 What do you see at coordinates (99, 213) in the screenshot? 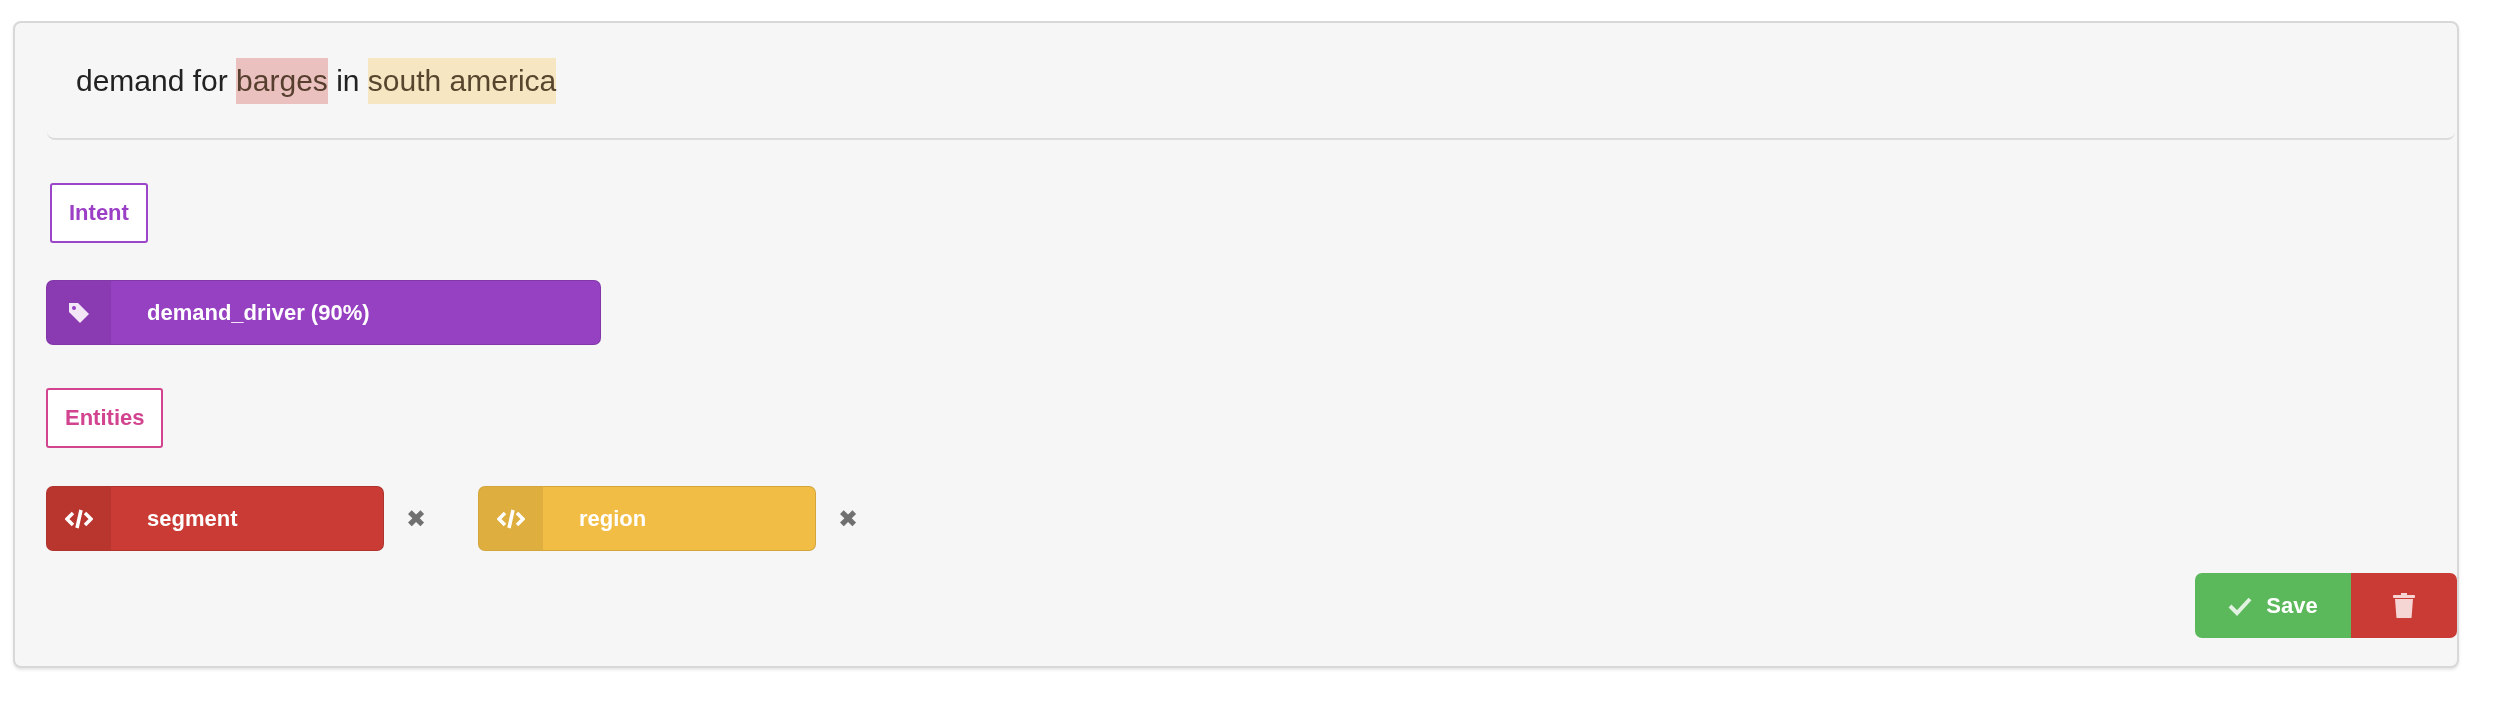
I see `intent-heading: Intent` at bounding box center [99, 213].